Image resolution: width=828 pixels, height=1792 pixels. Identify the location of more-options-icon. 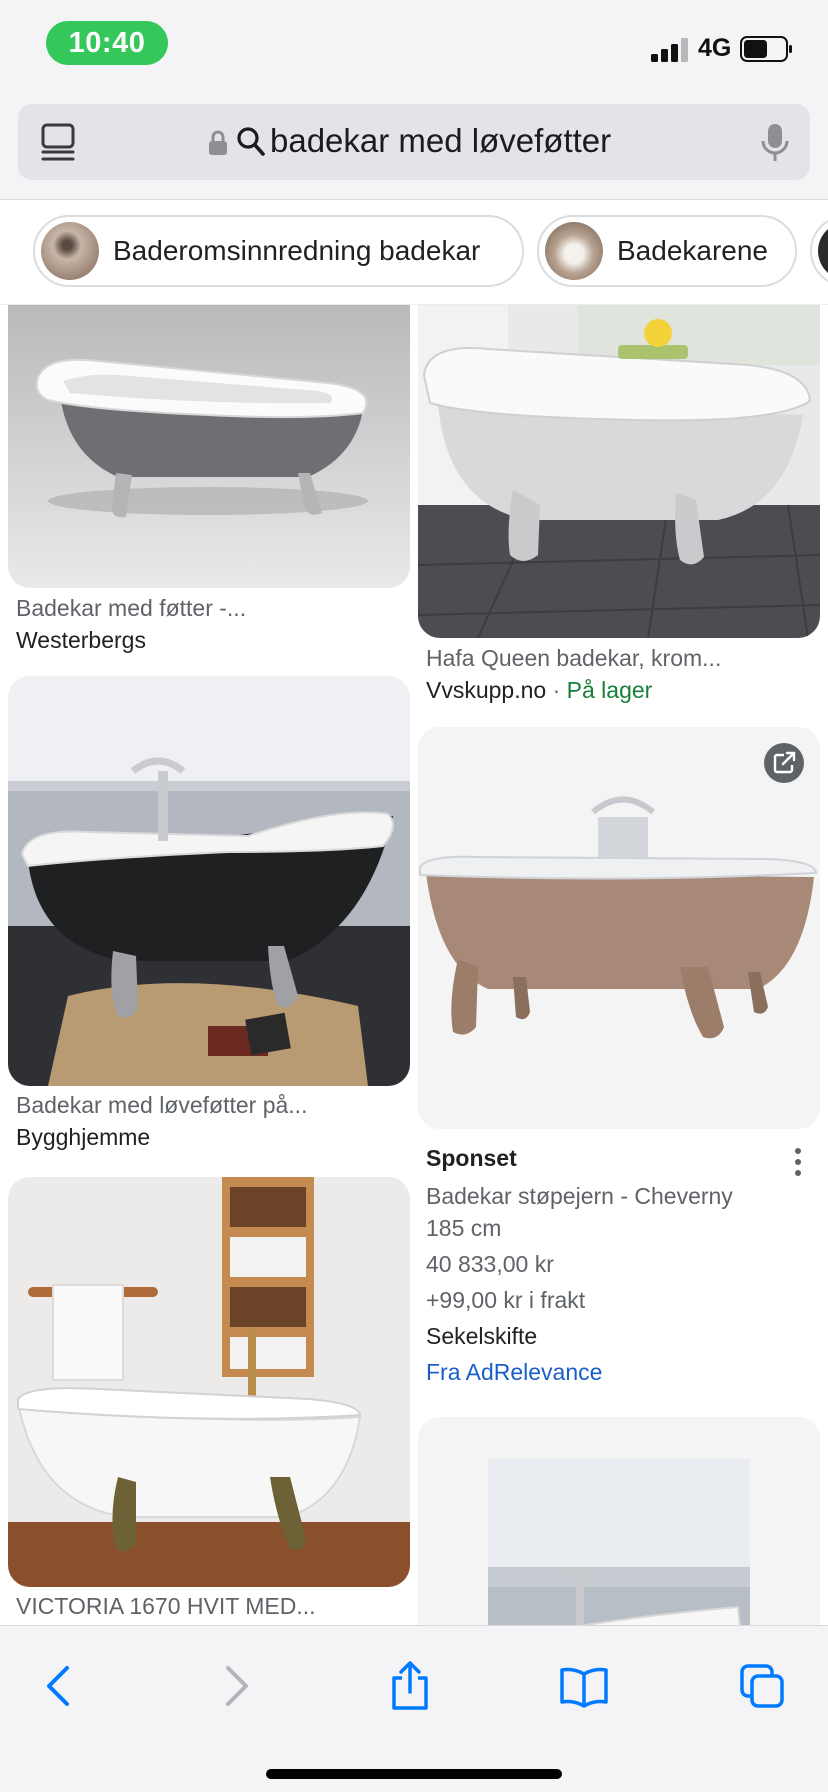
(798, 1162).